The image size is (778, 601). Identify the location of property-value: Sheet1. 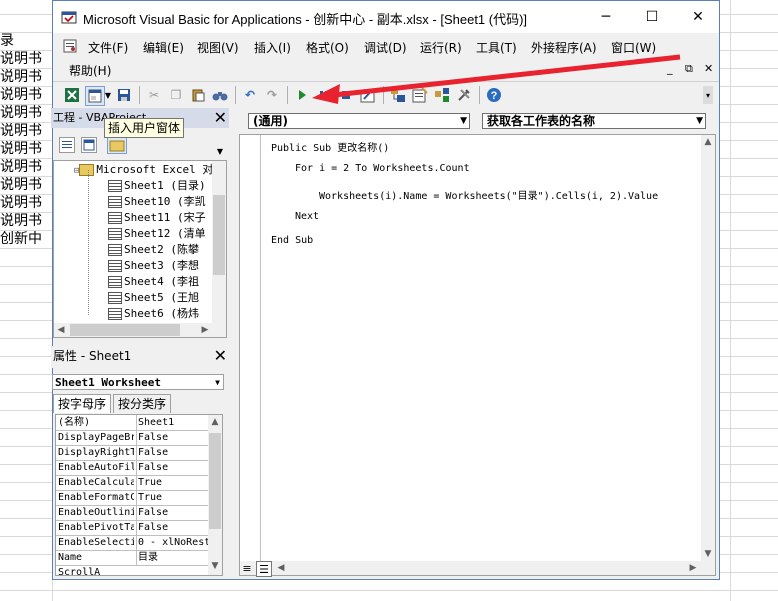
(173, 422).